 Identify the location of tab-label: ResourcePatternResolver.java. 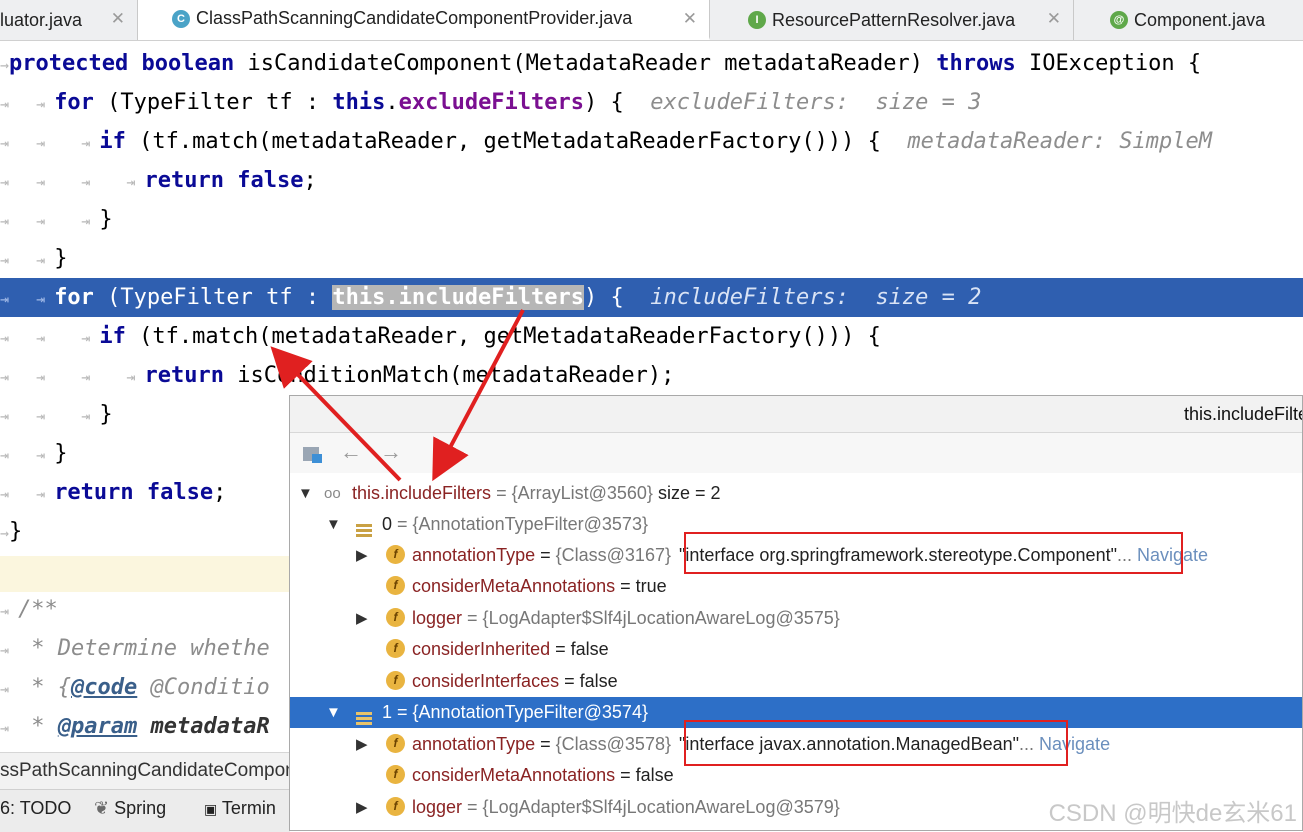
(894, 19).